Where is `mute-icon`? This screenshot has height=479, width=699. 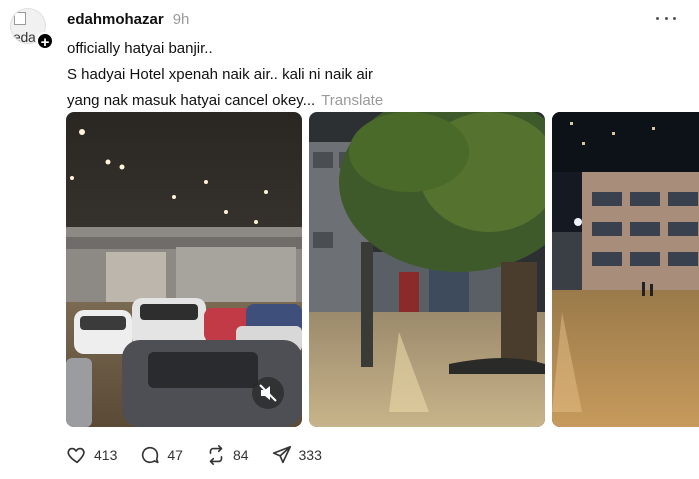
mute-icon is located at coordinates (268, 393).